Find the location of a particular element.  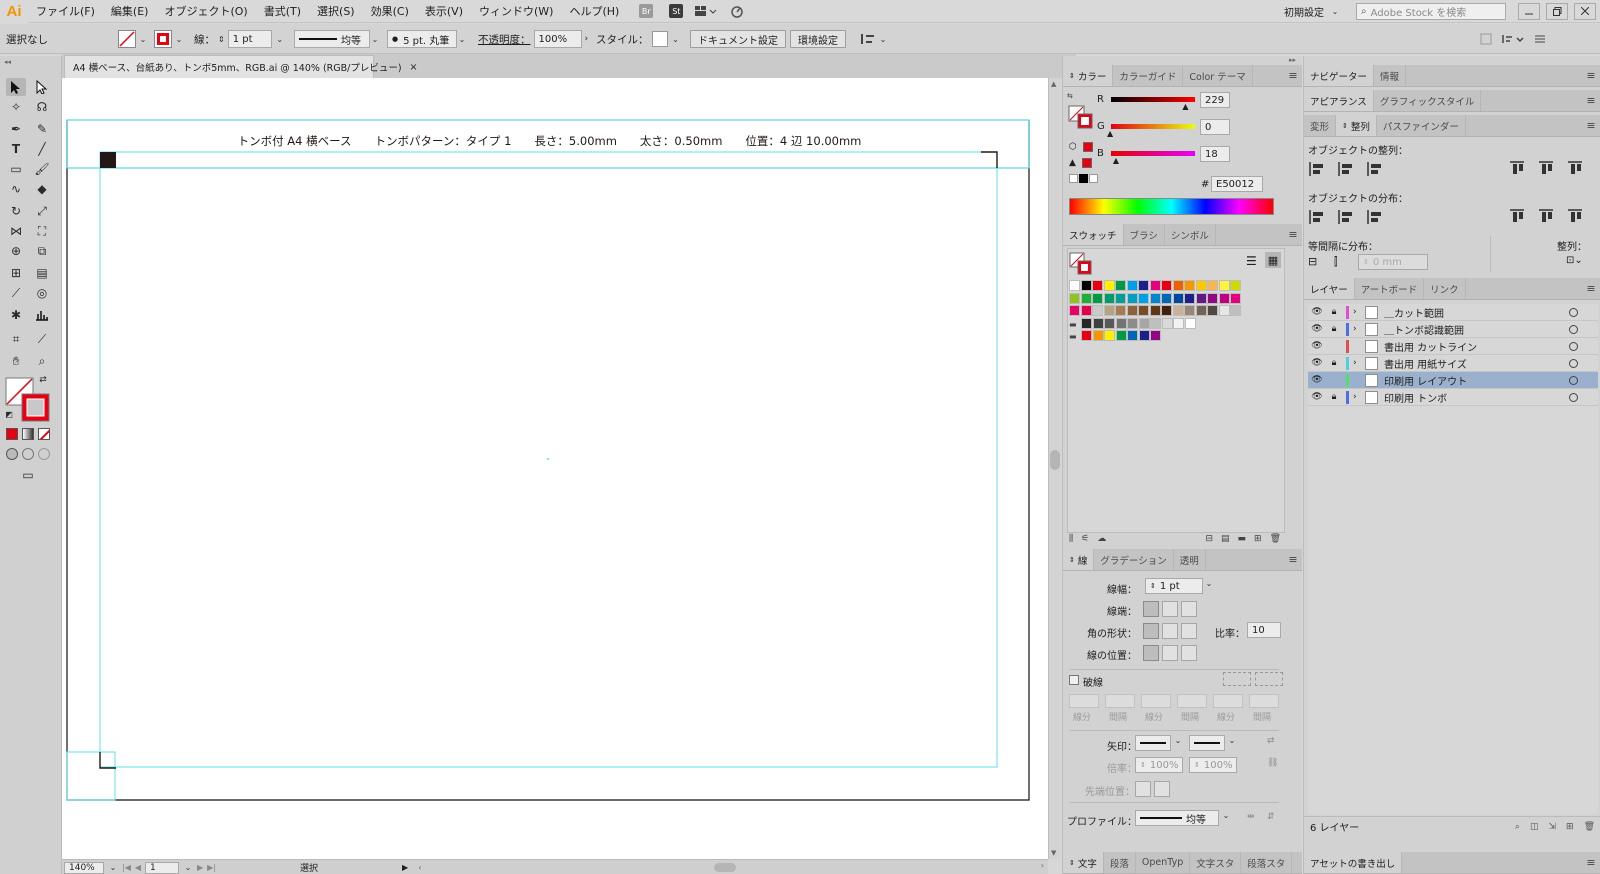

menu-item-0: ファイル(F) is located at coordinates (65, 11).